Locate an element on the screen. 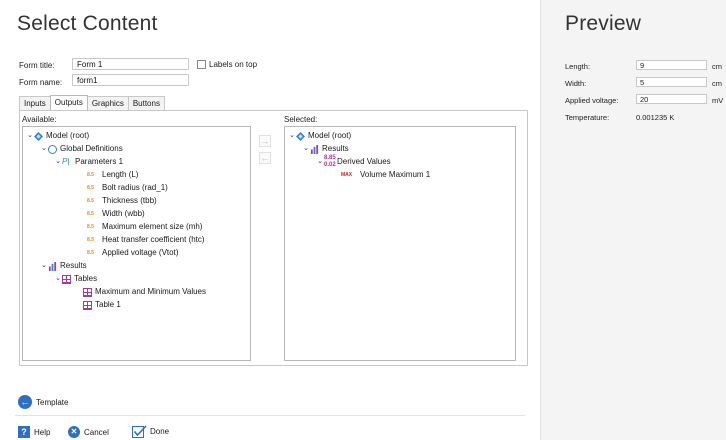 This screenshot has width=726, height=440. length-input: 9 is located at coordinates (671, 65).